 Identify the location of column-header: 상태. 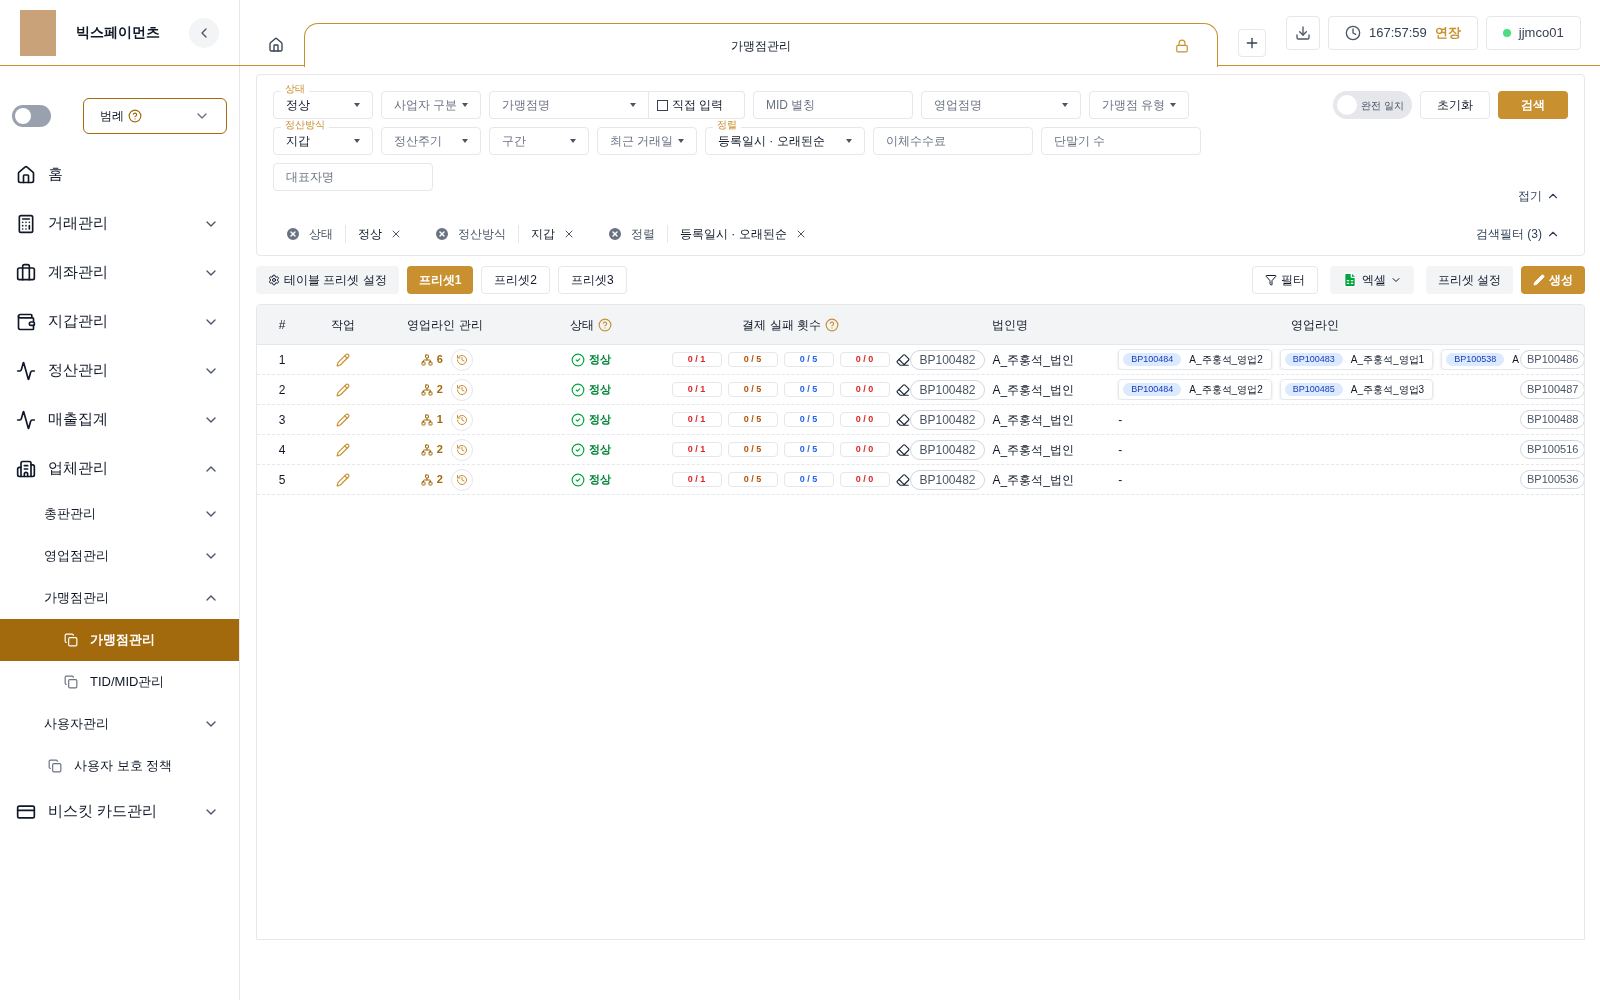
(581, 325).